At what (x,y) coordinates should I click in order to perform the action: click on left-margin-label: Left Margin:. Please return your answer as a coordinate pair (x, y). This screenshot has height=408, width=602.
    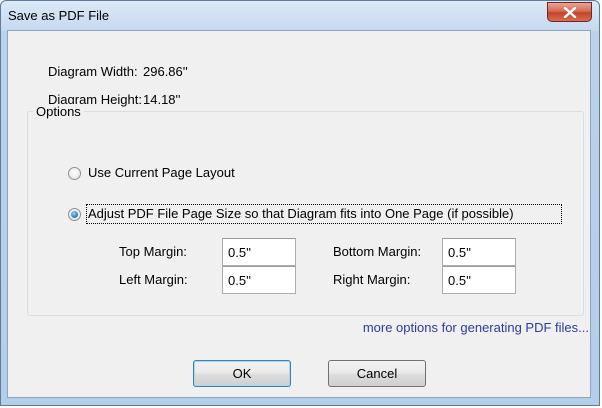
    Looking at the image, I should click on (153, 279).